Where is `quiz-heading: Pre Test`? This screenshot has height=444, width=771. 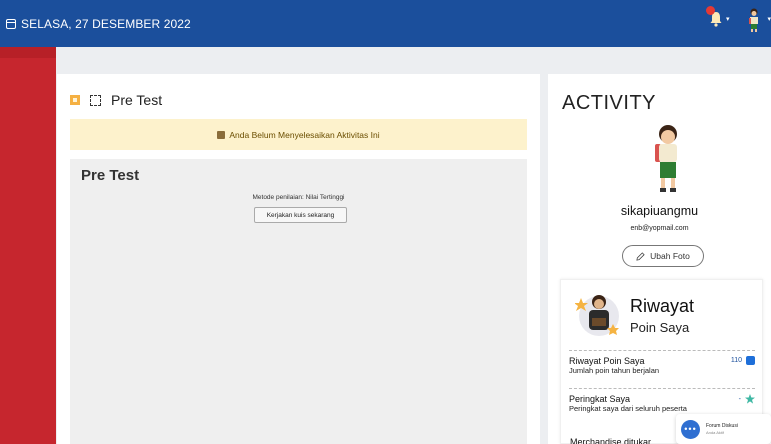 quiz-heading: Pre Test is located at coordinates (110, 175).